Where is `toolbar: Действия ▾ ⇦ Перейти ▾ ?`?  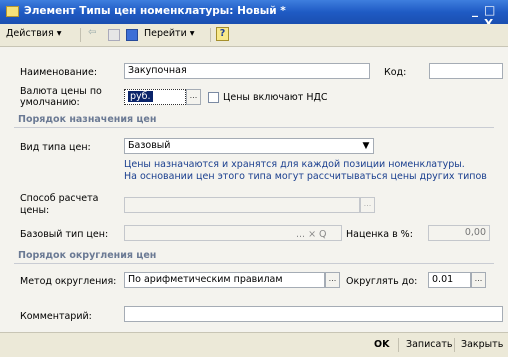
toolbar: Действия ▾ ⇦ Перейти ▾ ? is located at coordinates (254, 35).